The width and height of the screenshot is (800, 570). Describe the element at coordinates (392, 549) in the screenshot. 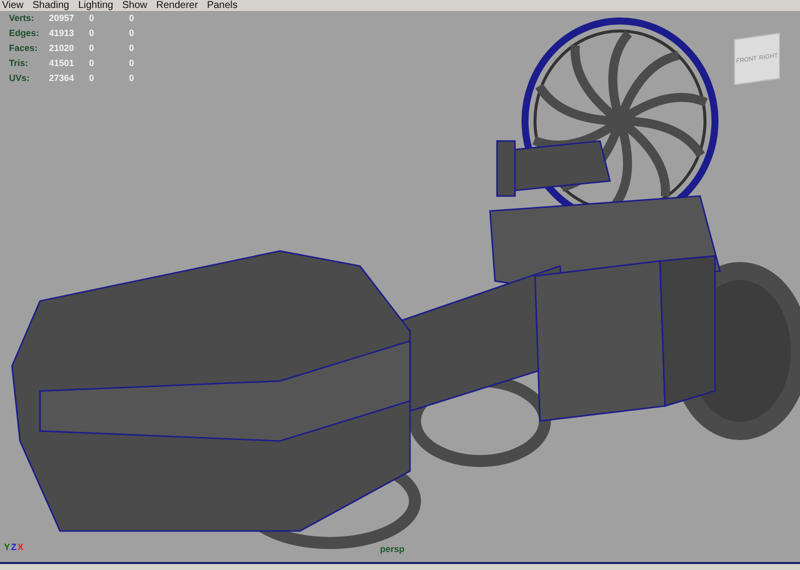

I see `camera-label: persp` at that location.